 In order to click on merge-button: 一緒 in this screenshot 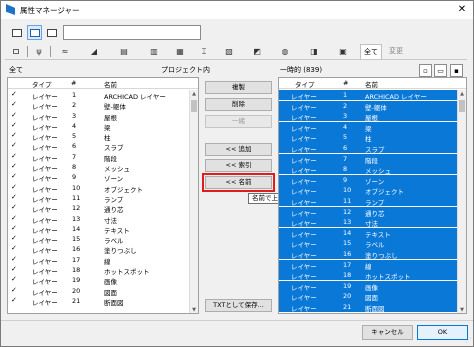, I will do `click(238, 121)`.